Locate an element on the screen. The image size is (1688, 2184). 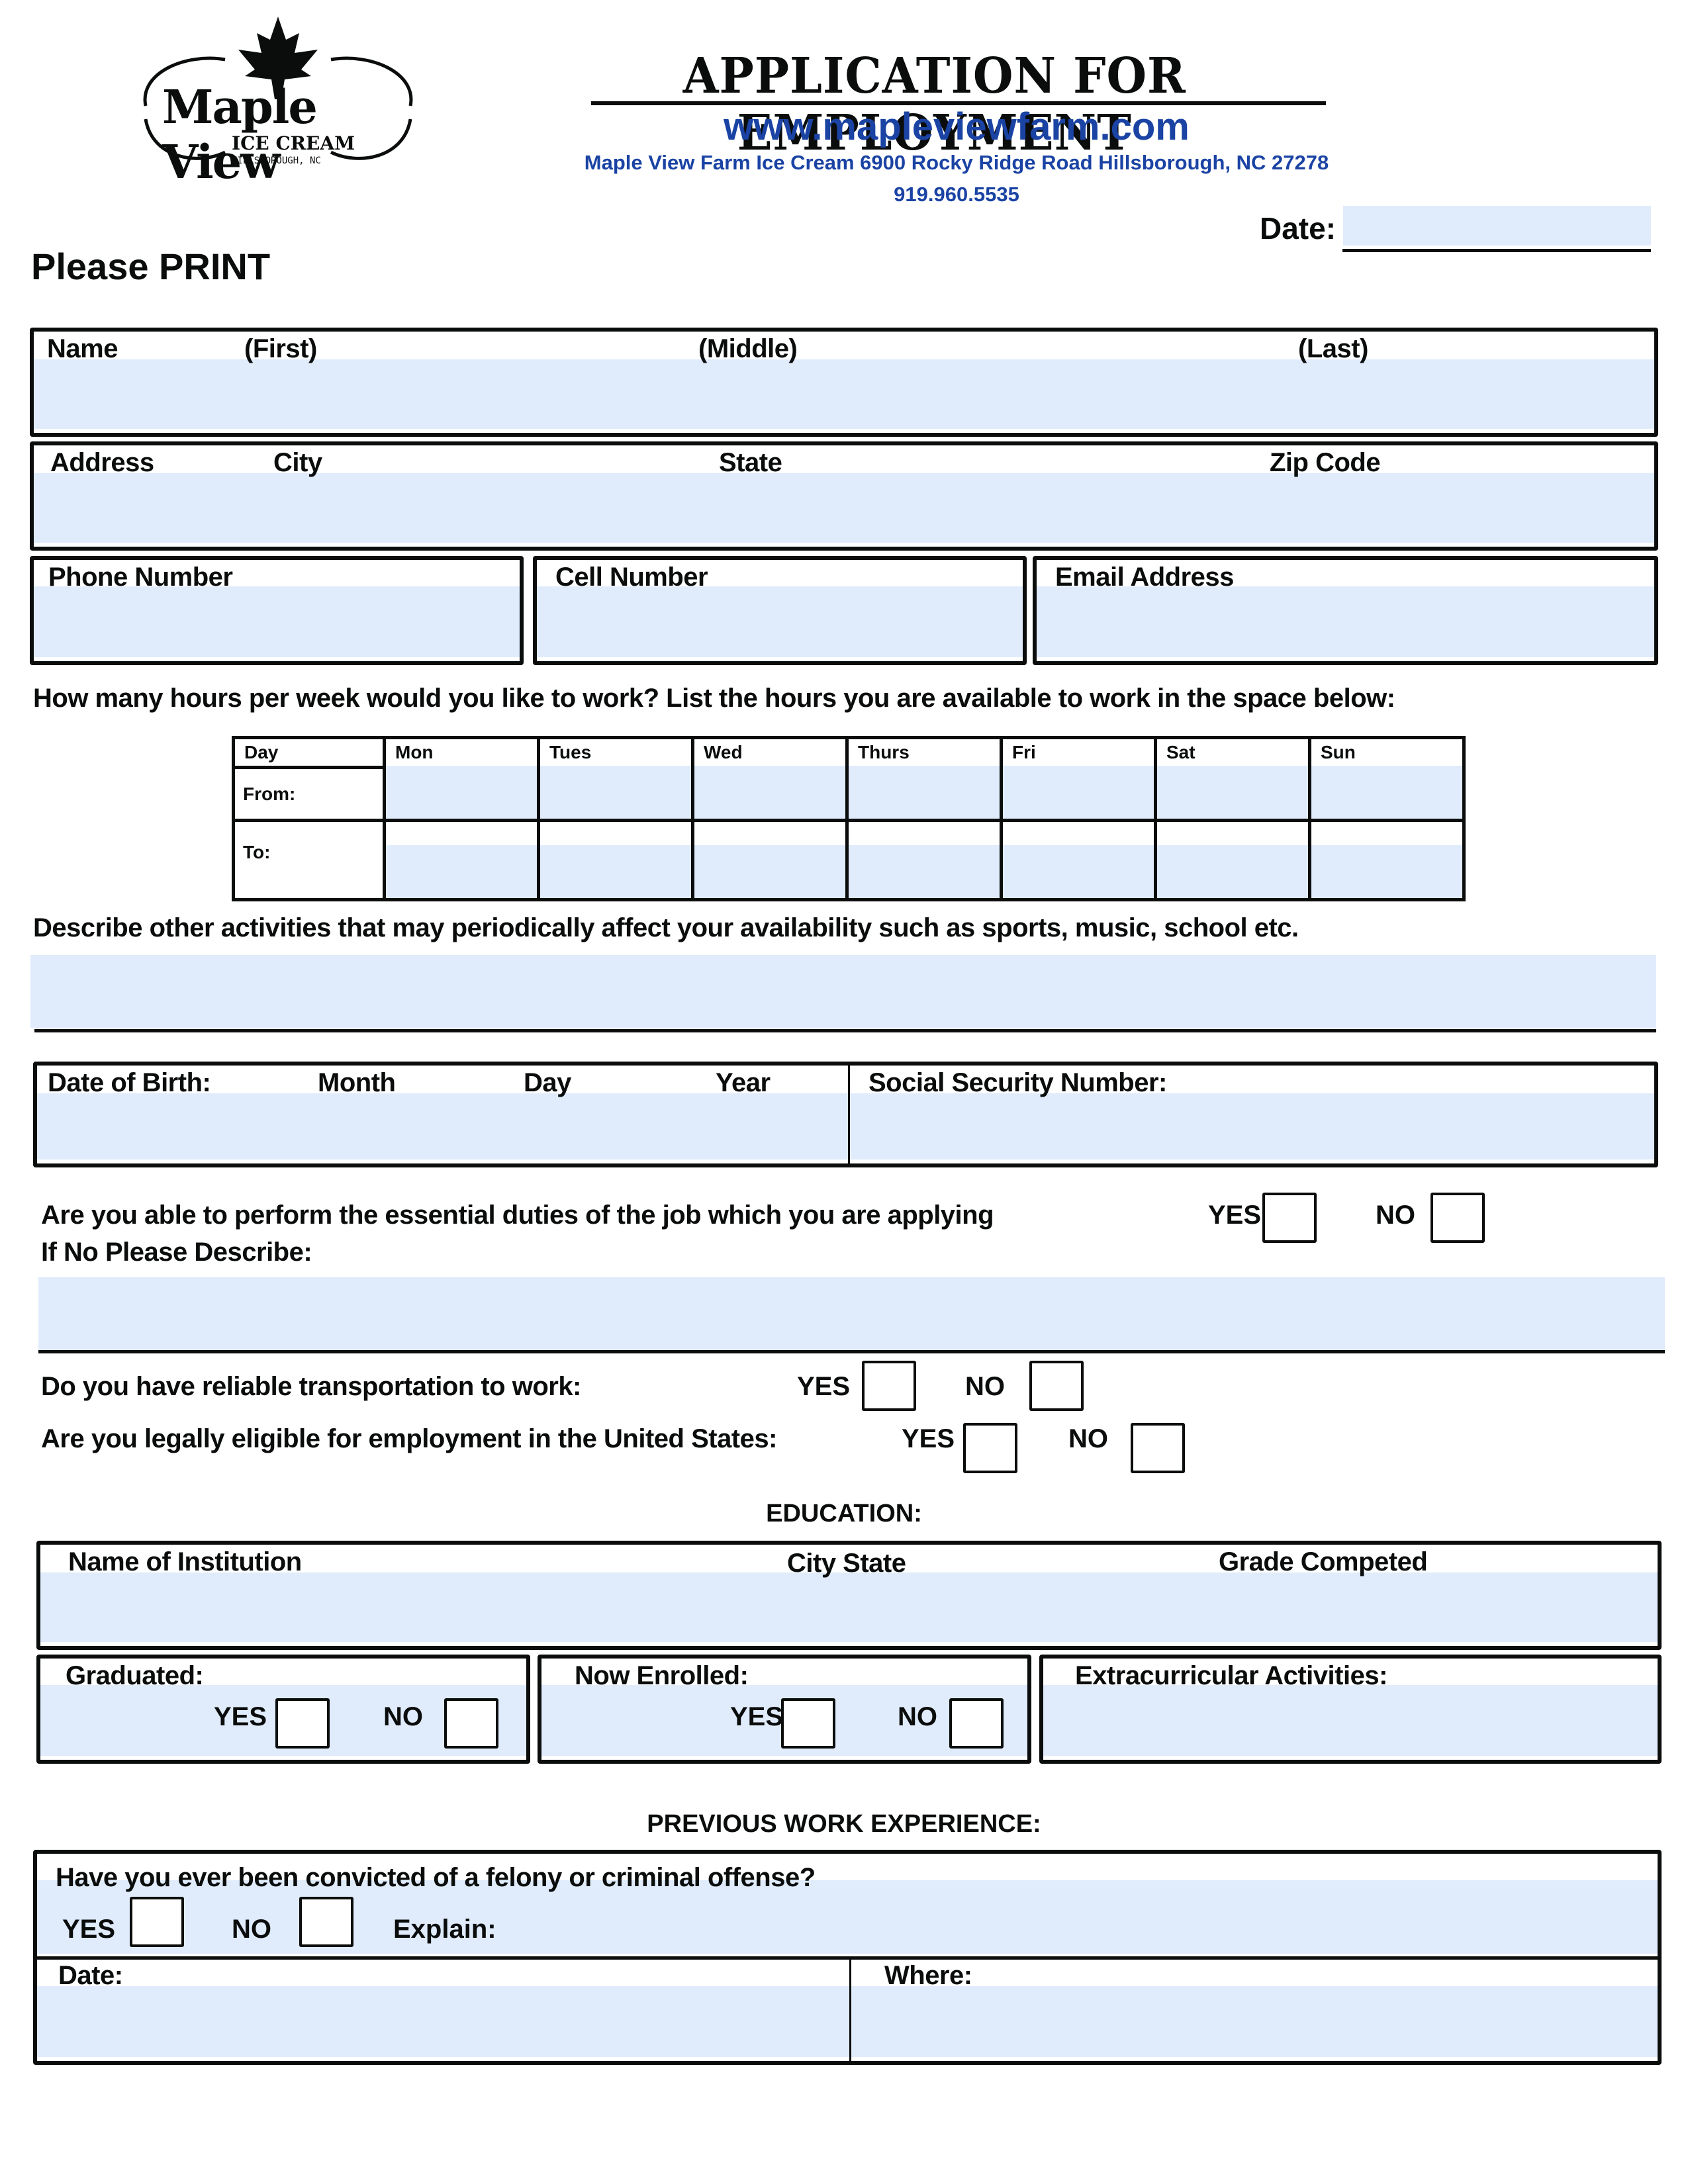
sun-from-field is located at coordinates (1386, 792).